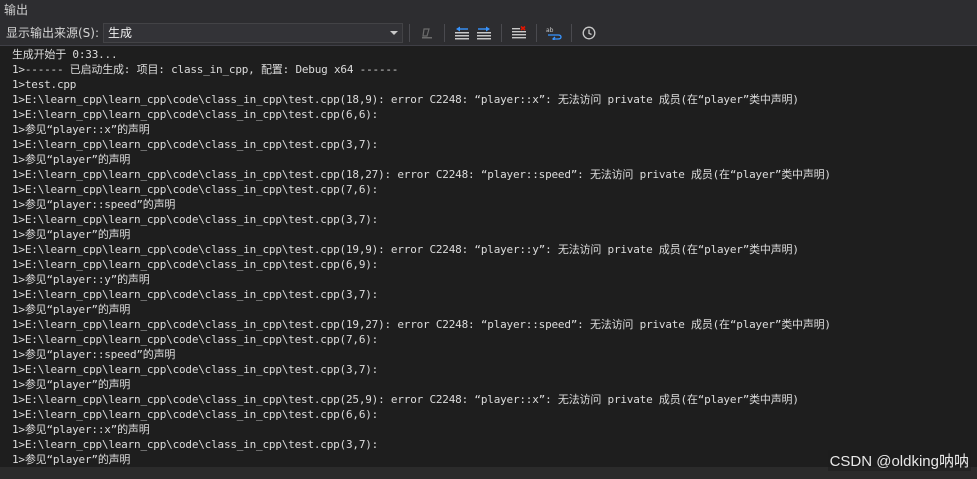 This screenshot has width=977, height=479. I want to click on prev-message-icon, so click(462, 32).